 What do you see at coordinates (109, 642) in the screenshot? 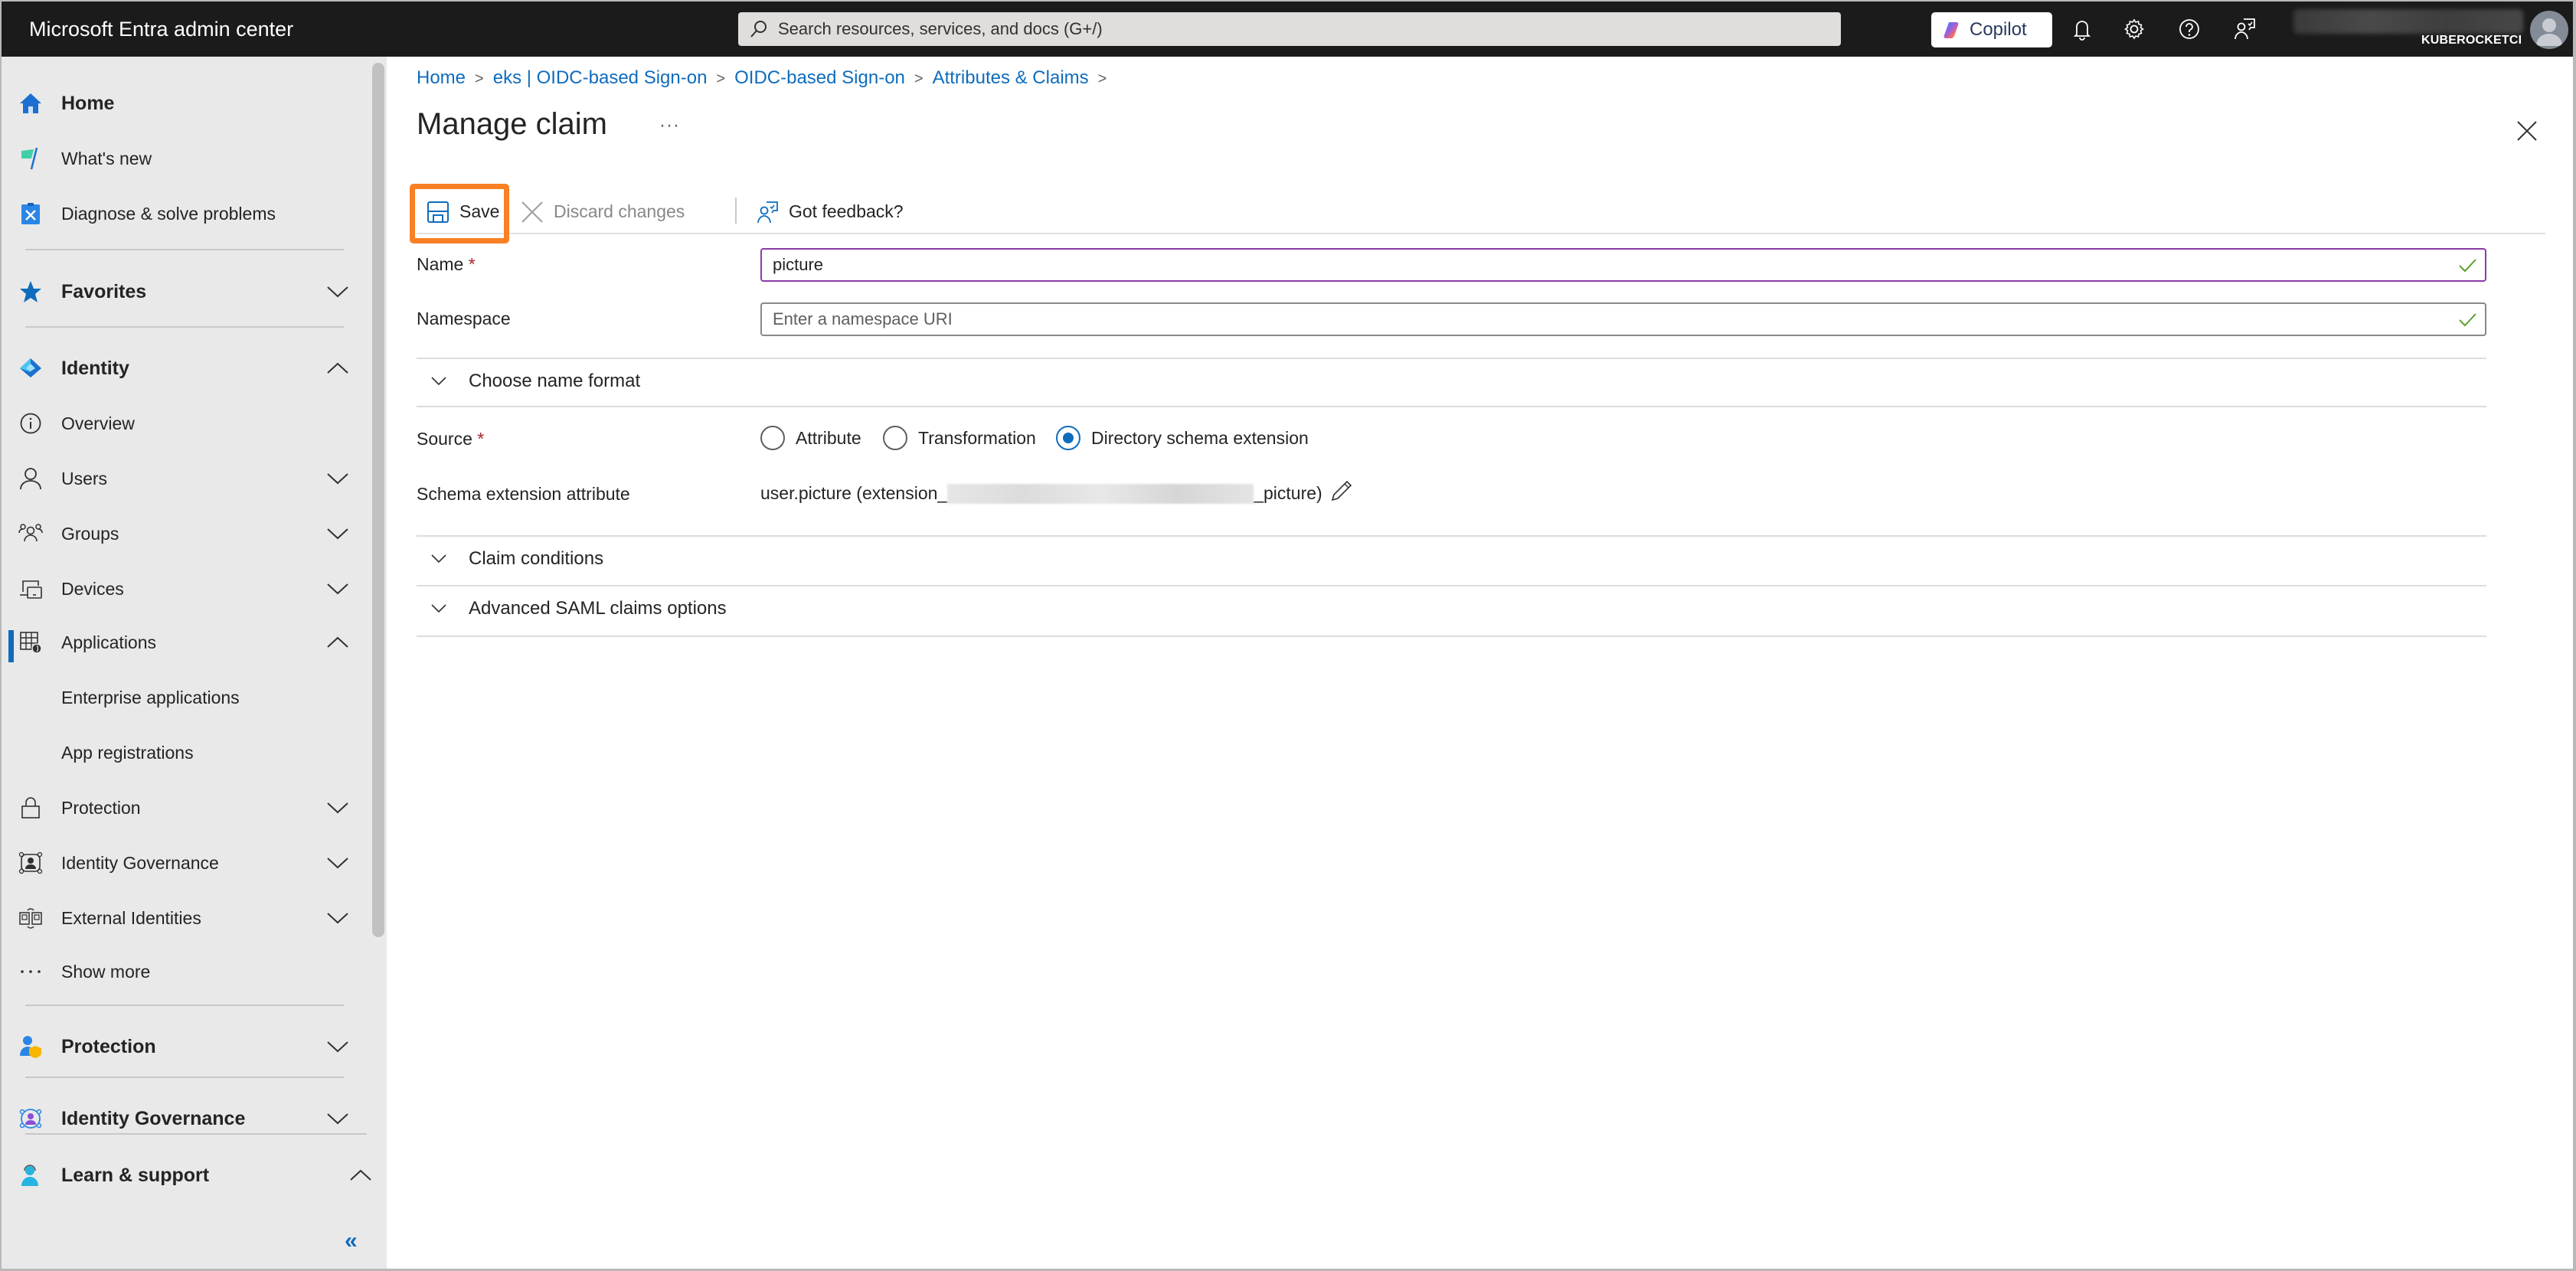
I see `sidebar-item-label: Applications` at bounding box center [109, 642].